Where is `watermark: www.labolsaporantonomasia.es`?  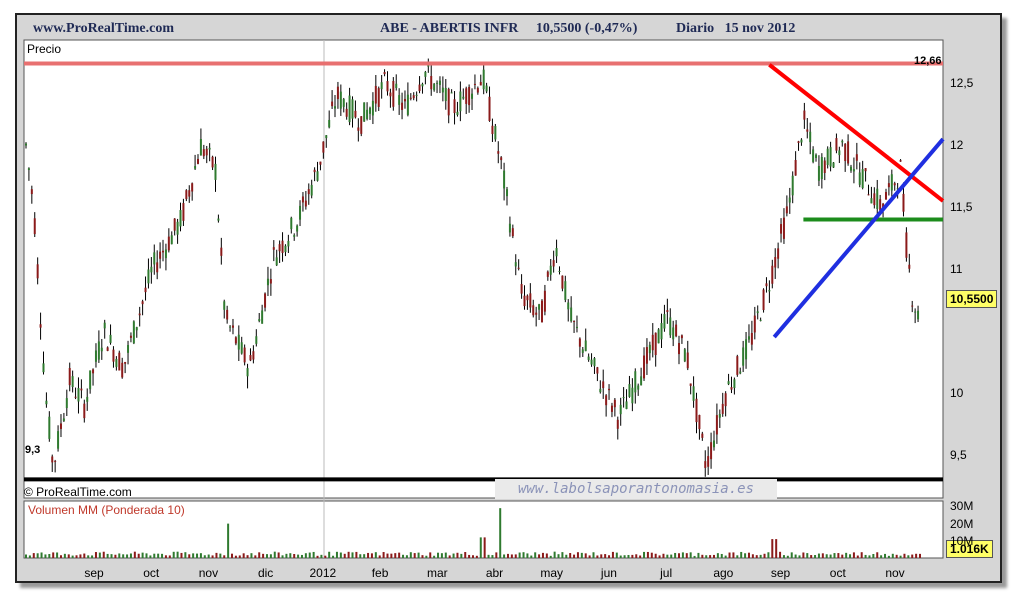
watermark: www.labolsaporantonomasia.es is located at coordinates (636, 489).